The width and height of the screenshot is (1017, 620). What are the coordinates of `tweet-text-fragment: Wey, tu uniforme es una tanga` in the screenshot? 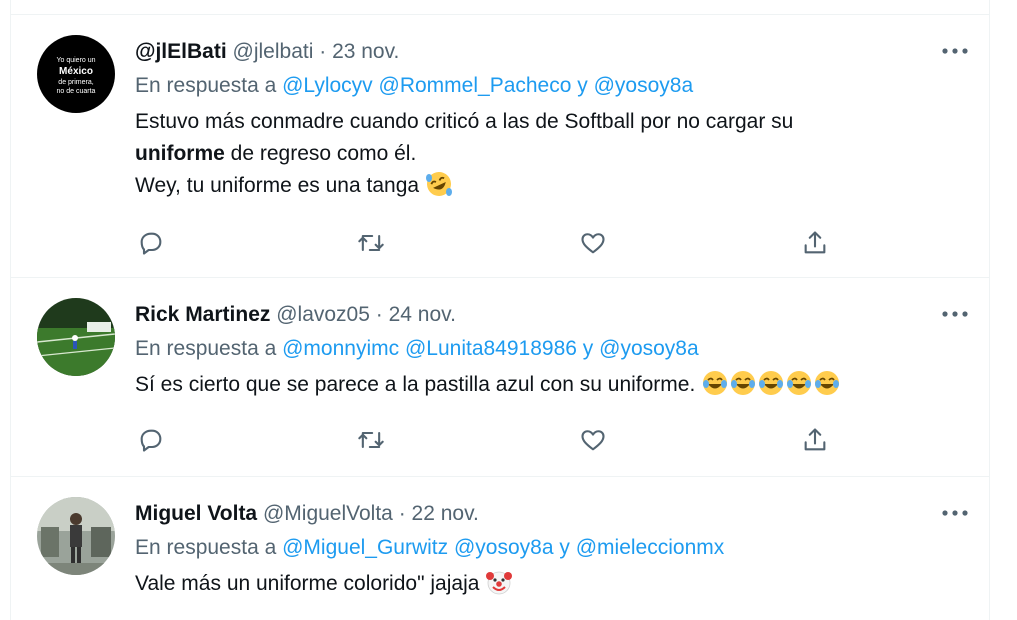 It's located at (277, 185).